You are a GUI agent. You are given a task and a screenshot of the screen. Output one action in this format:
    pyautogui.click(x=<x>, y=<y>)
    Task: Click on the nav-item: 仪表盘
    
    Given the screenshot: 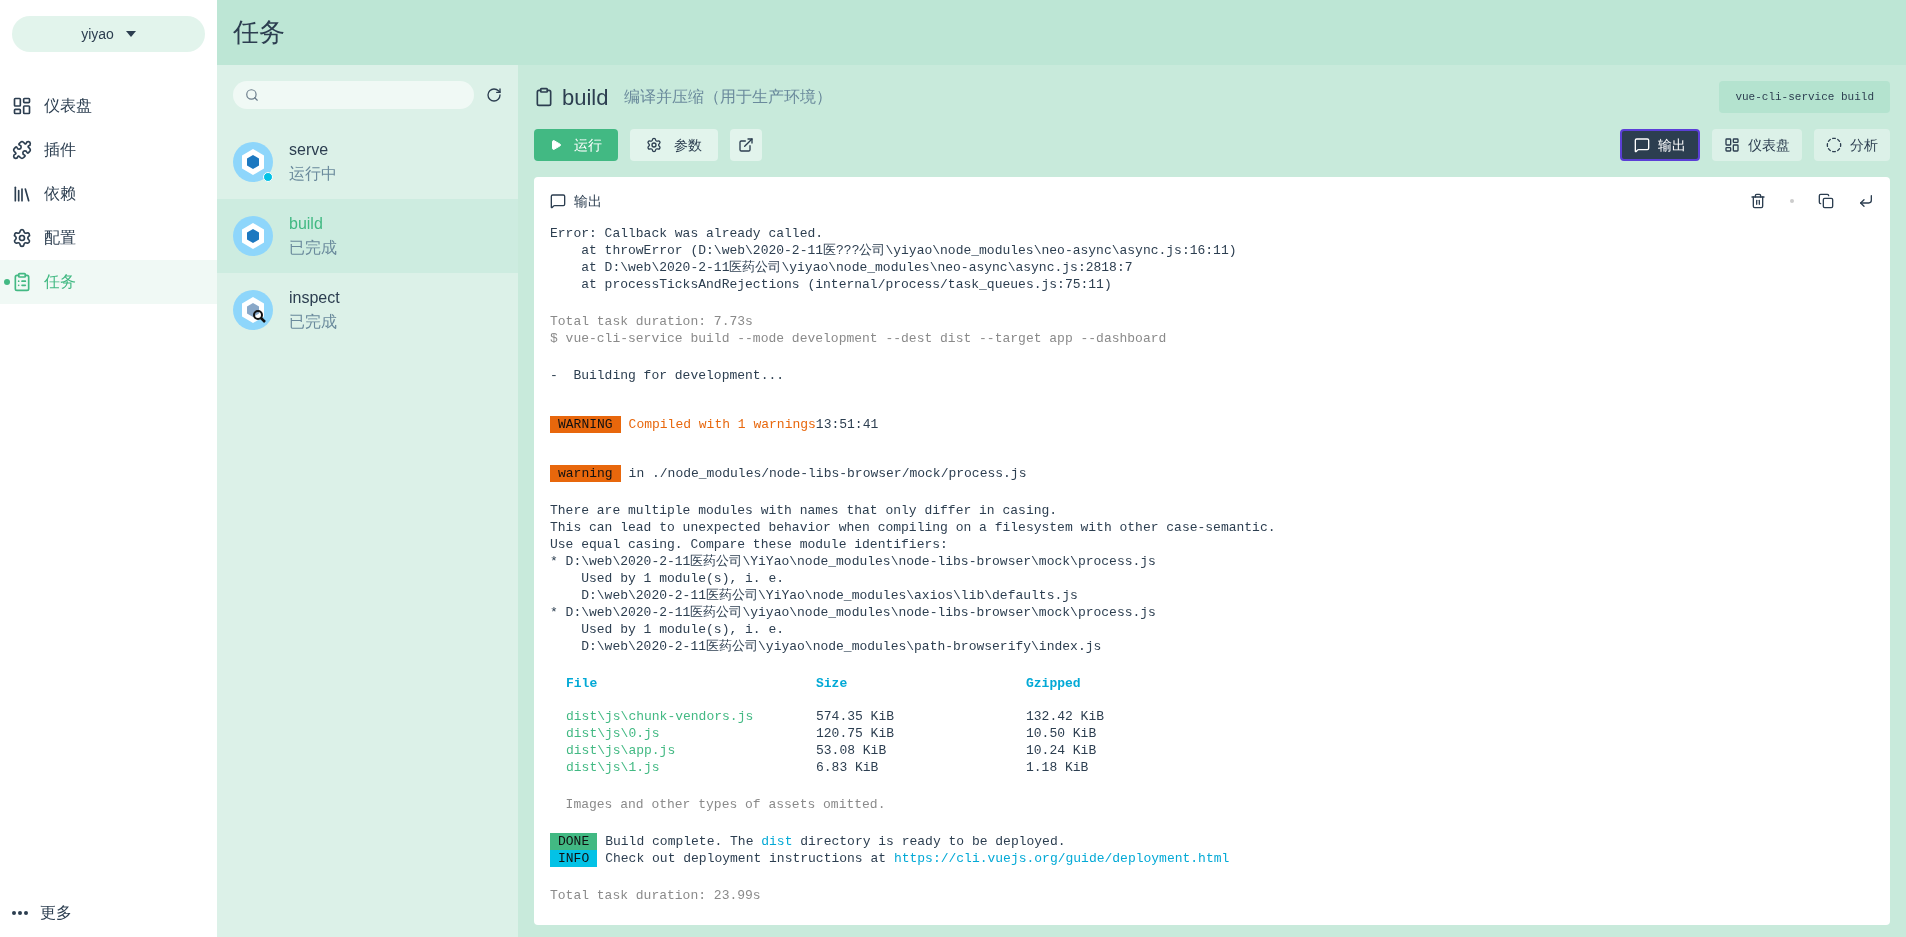 What is the action you would take?
    pyautogui.click(x=108, y=106)
    